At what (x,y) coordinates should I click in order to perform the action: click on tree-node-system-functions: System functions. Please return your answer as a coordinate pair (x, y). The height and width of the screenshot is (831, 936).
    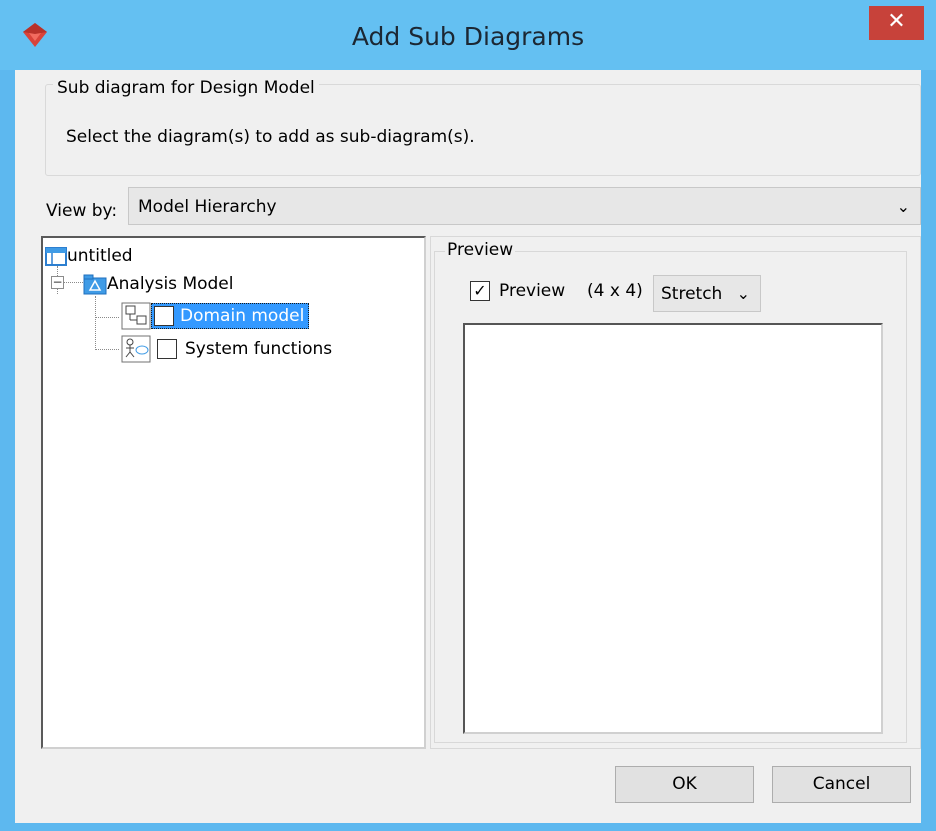
    Looking at the image, I should click on (226, 349).